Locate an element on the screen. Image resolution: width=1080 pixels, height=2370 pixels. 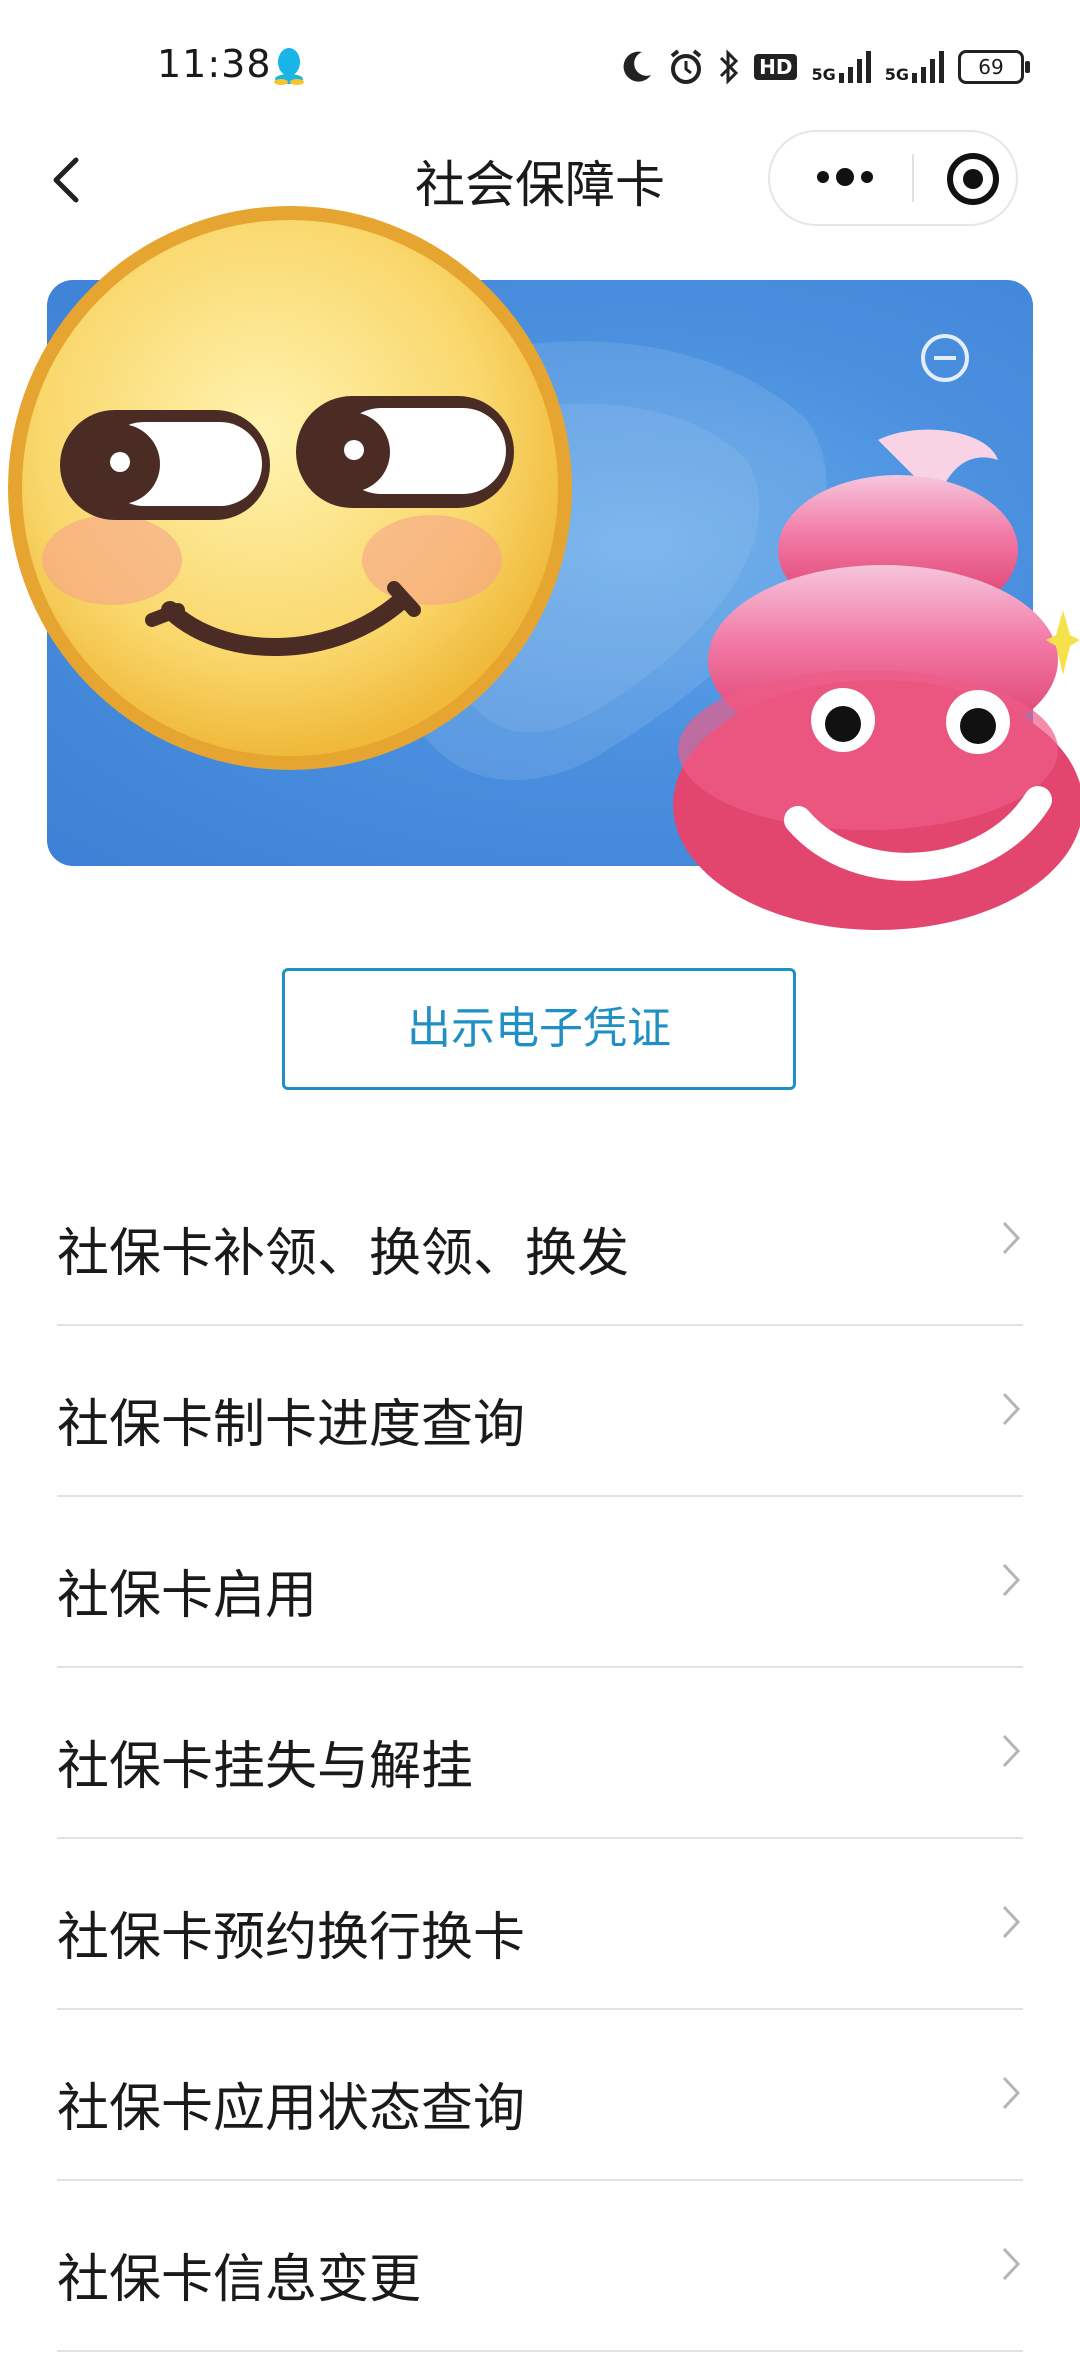
battery-icon: 69 is located at coordinates (994, 67).